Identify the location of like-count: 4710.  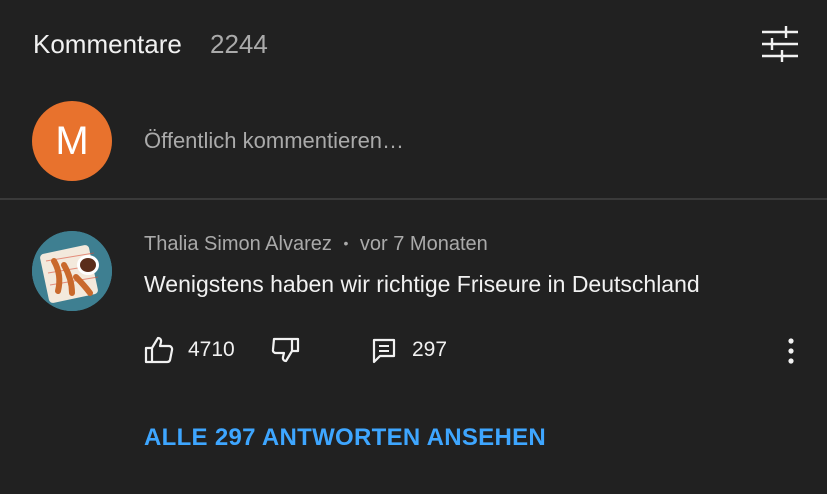
(211, 349).